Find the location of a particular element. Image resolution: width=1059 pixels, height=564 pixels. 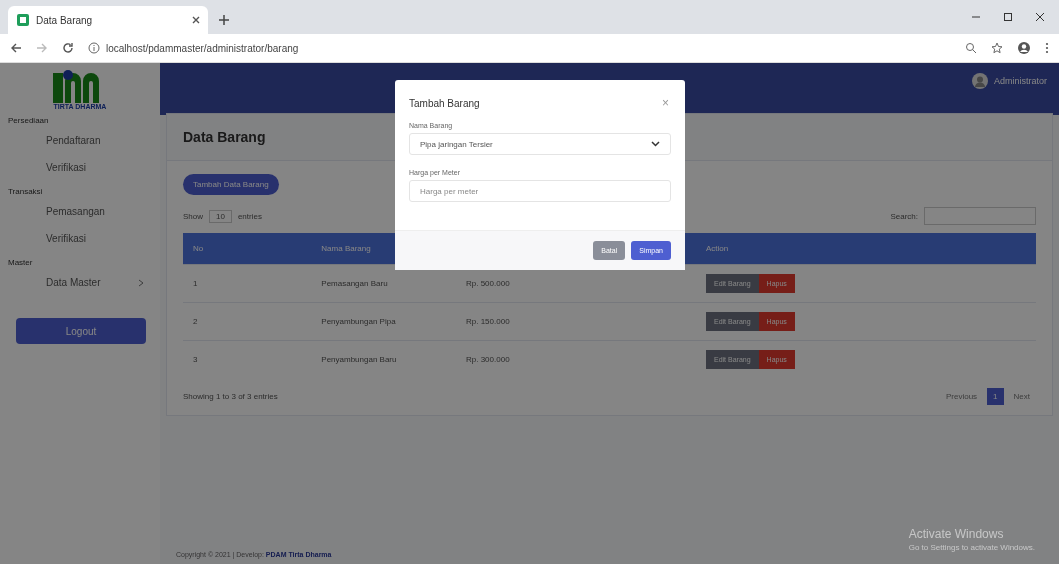

tab-title: Data Barang is located at coordinates (65, 20).